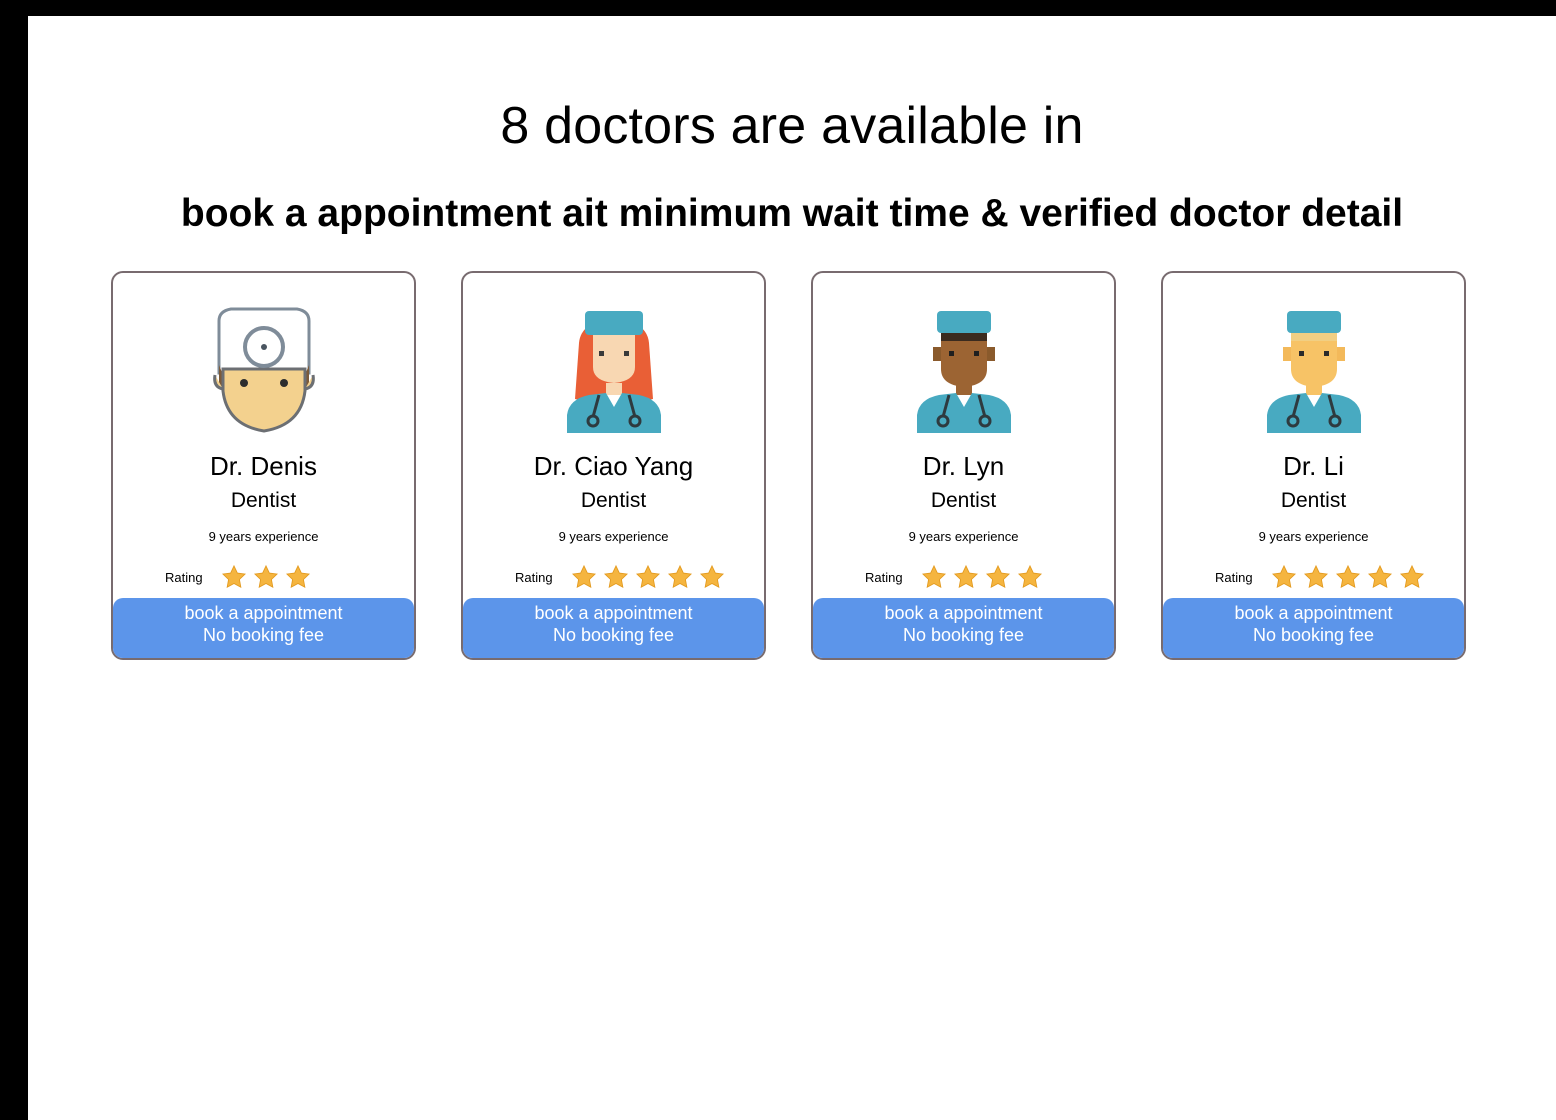  I want to click on female-doctor-icon, so click(614, 368).